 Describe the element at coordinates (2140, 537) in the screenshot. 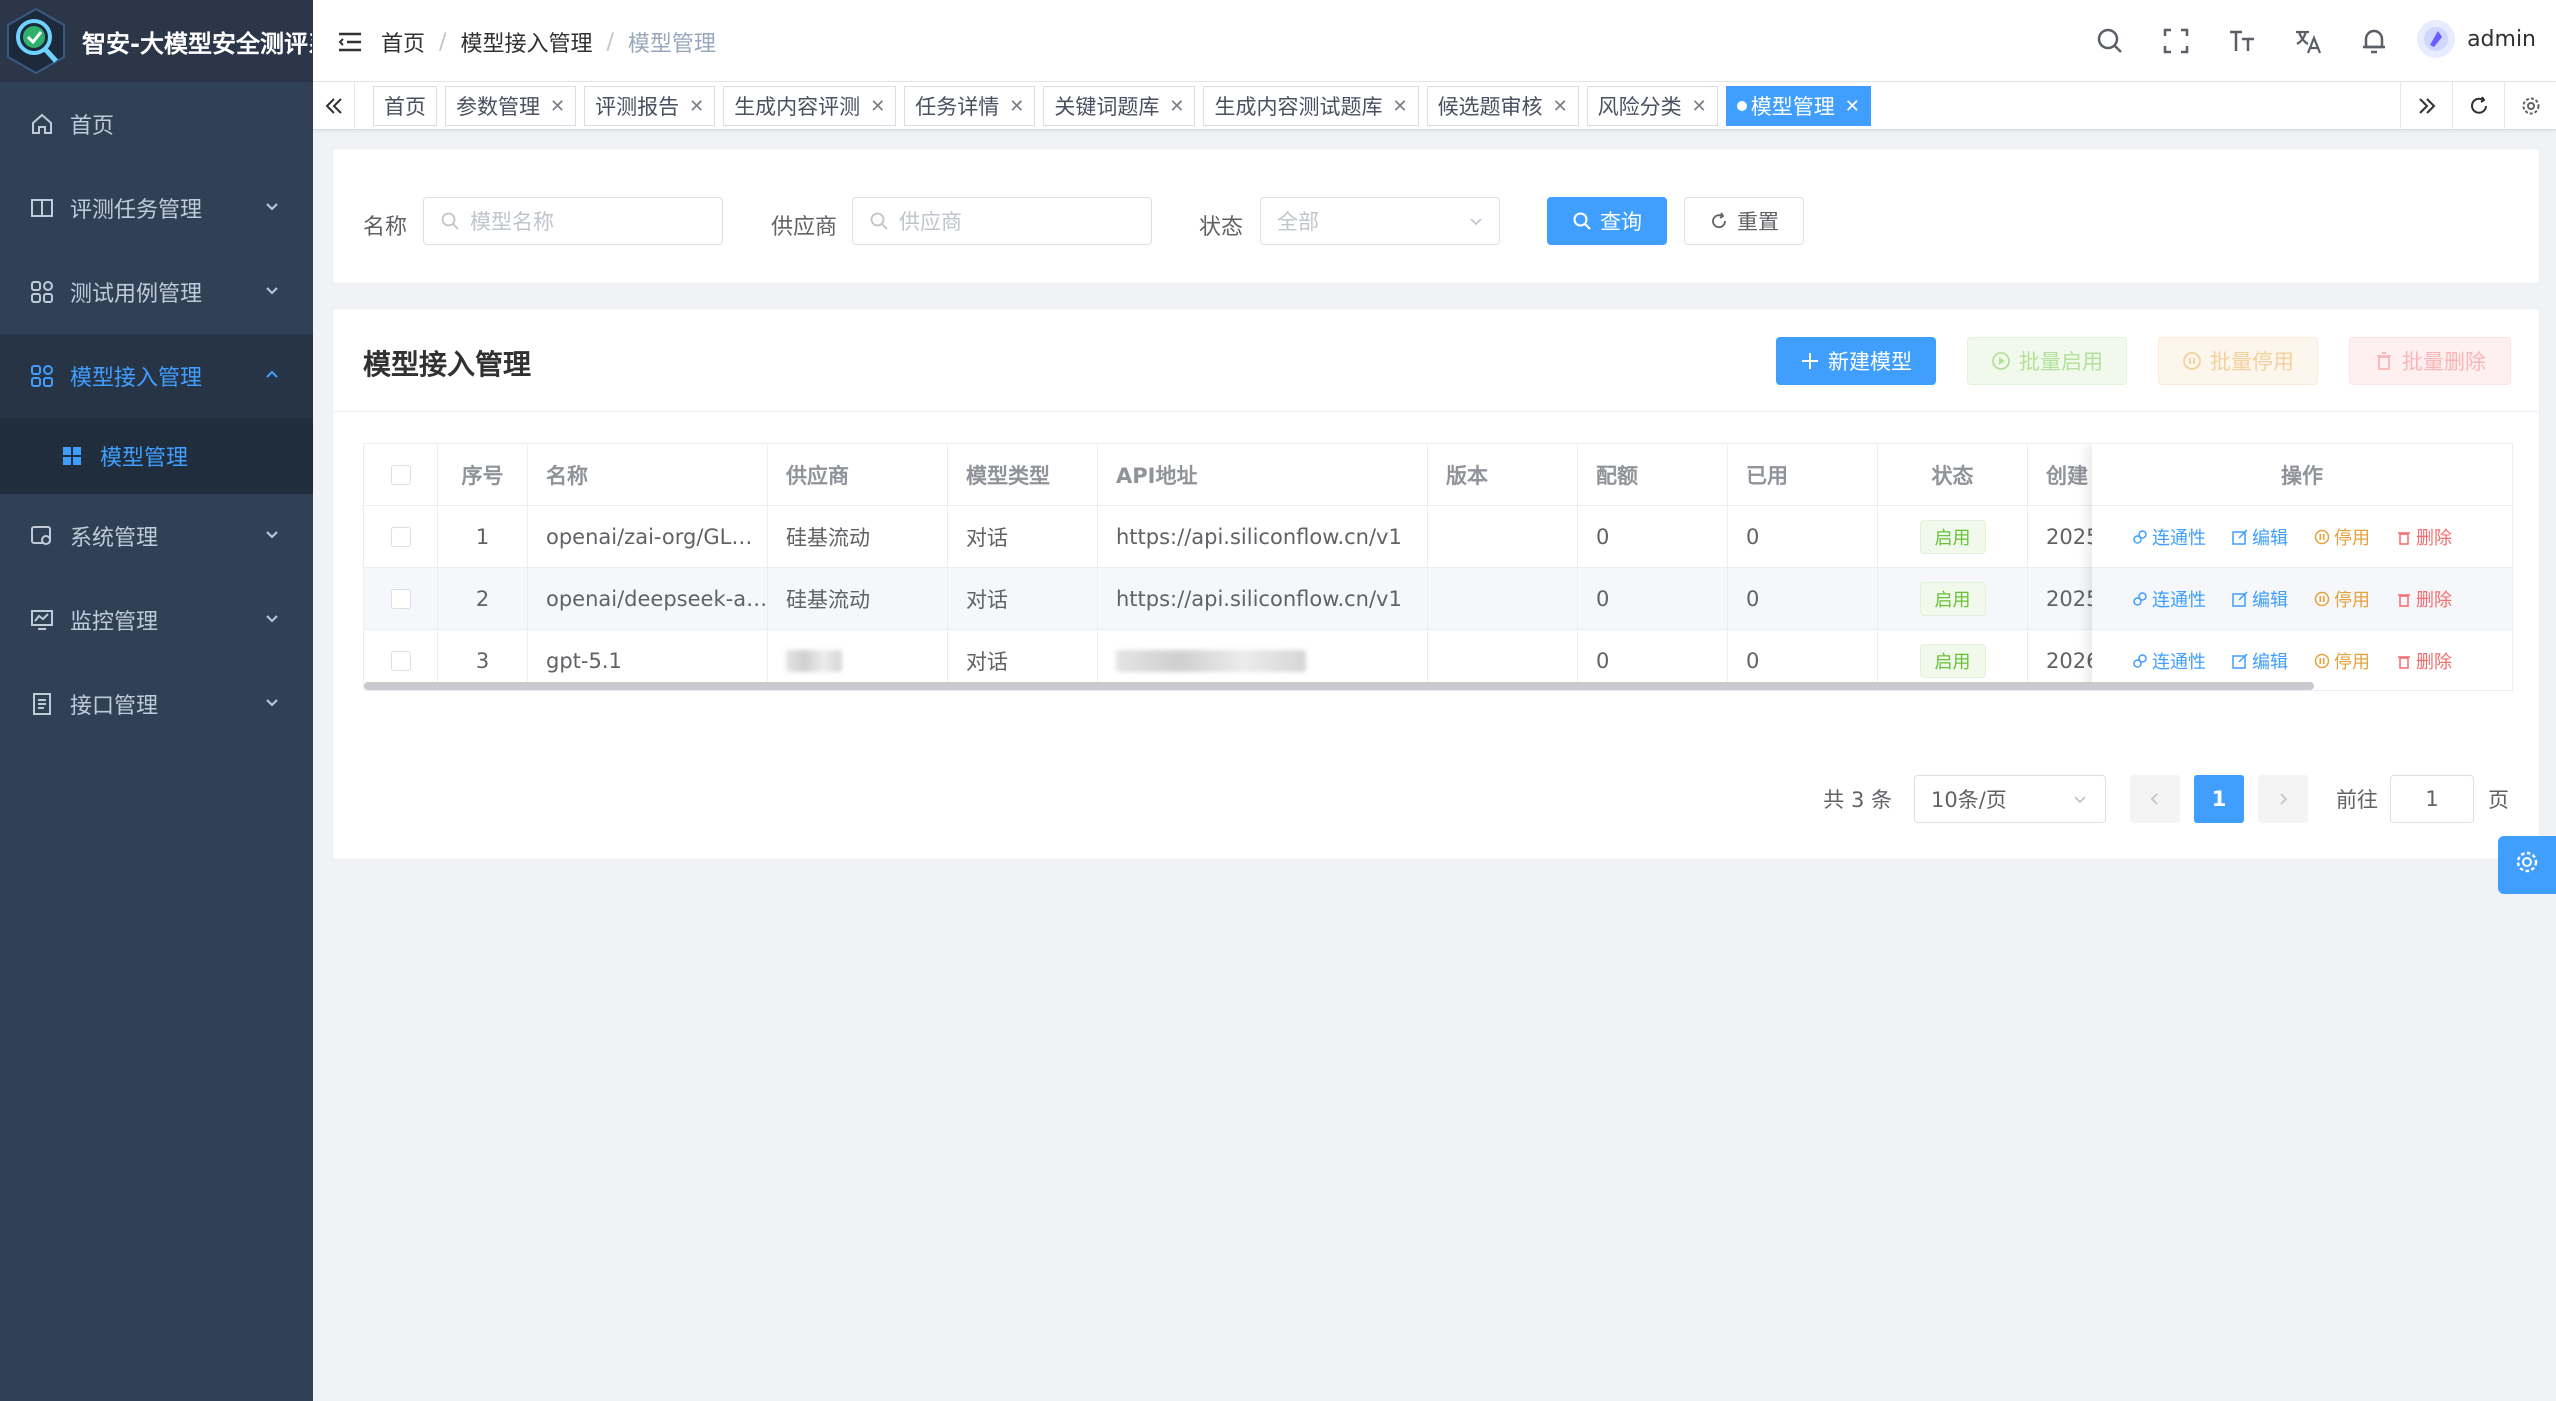

I see `link-icon` at that location.